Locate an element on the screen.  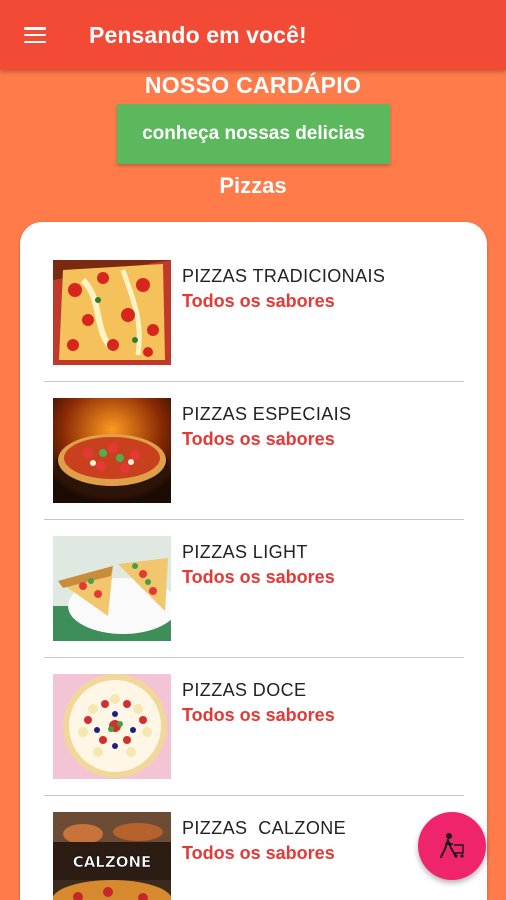
app-bar: Pensando em você! is located at coordinates (253, 35).